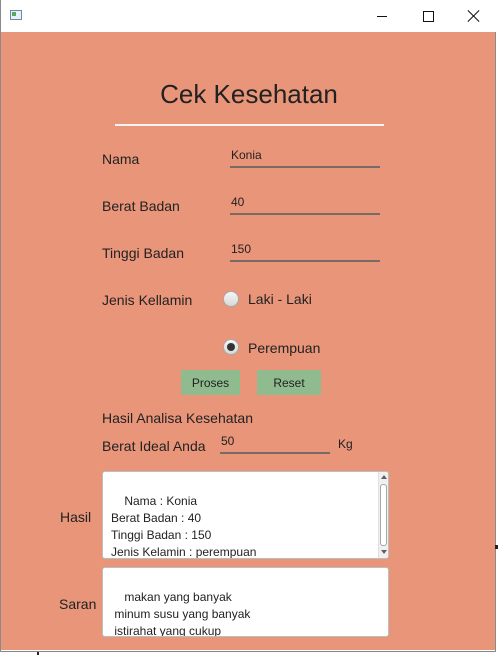 The height and width of the screenshot is (655, 498). What do you see at coordinates (284, 348) in the screenshot?
I see `radio-label: Perempuan` at bounding box center [284, 348].